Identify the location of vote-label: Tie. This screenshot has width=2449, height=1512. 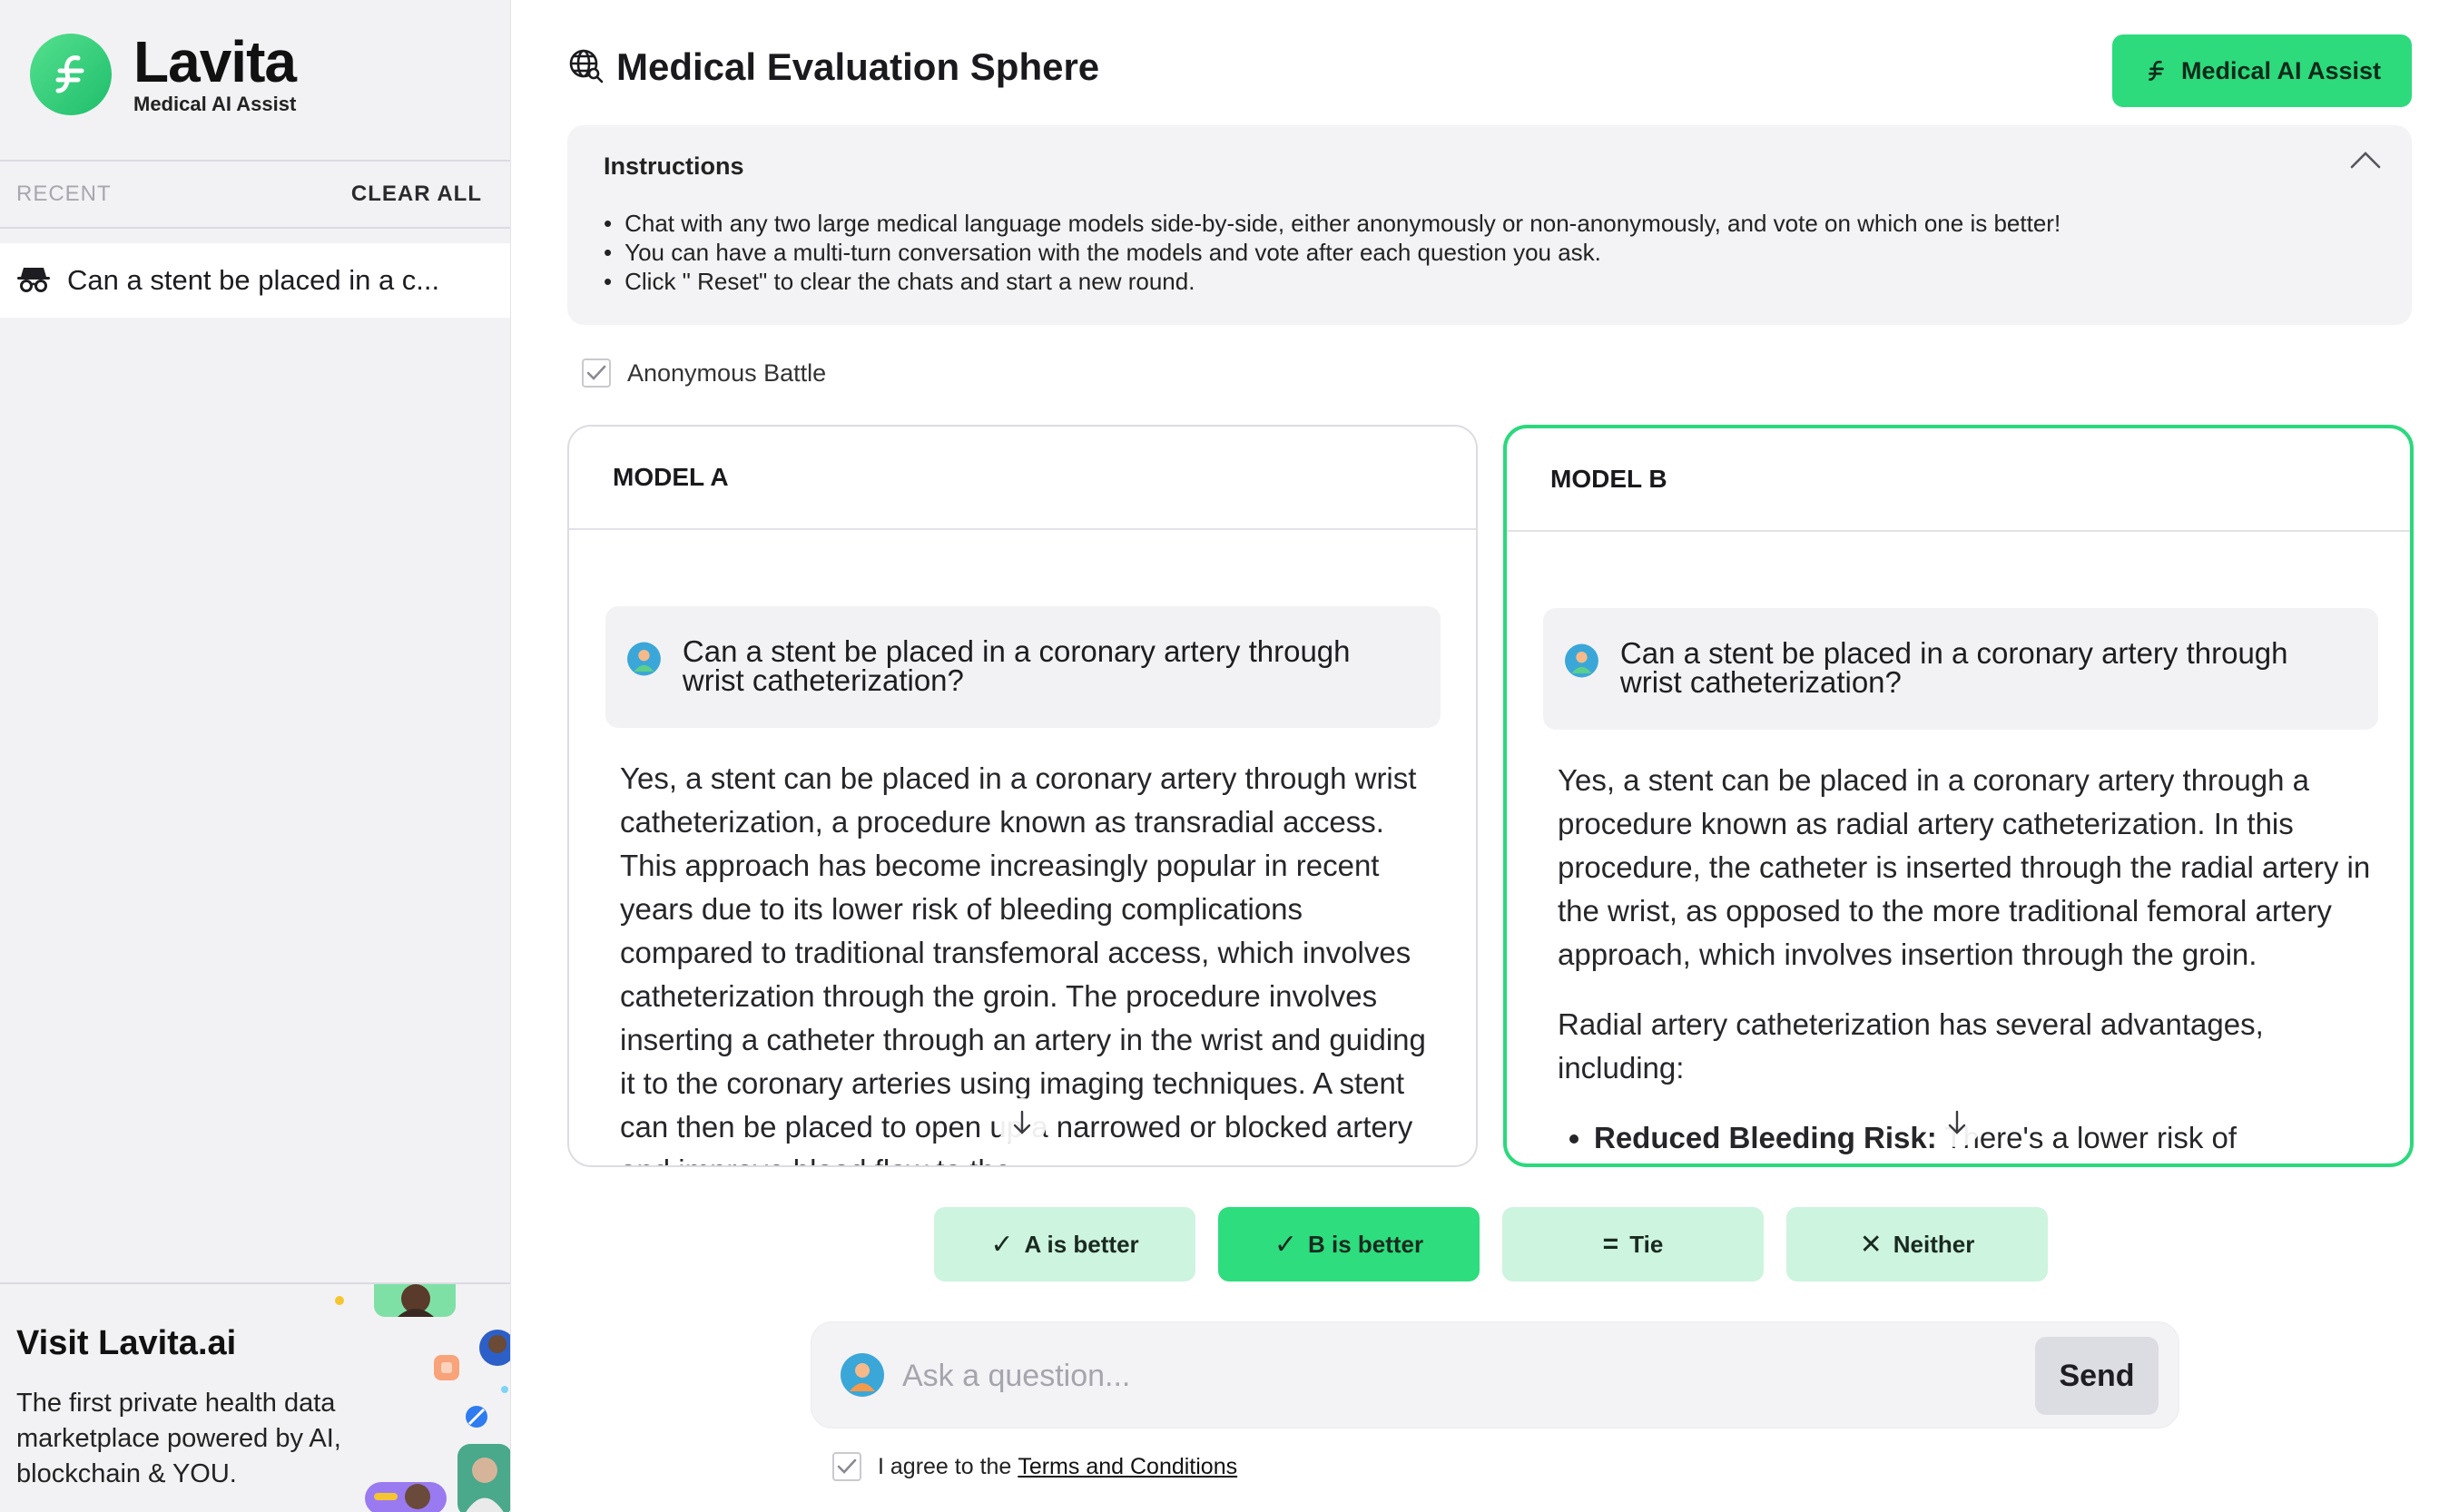
(1646, 1244).